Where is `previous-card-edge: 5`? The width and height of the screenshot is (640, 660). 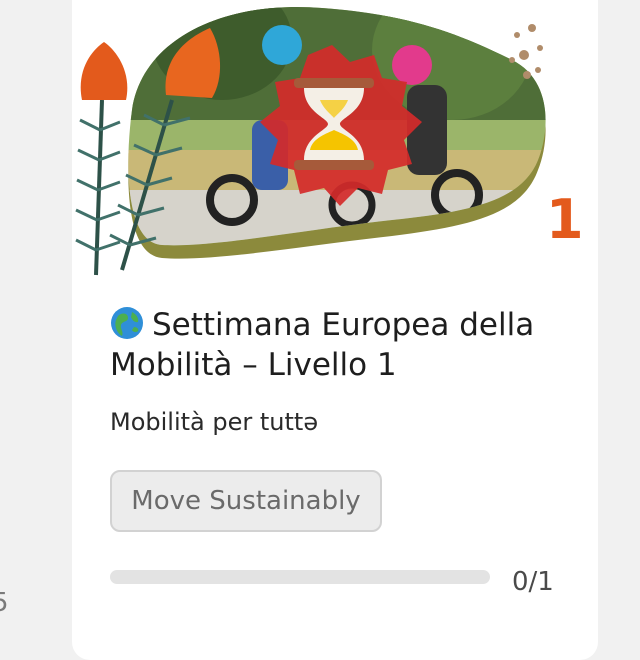
previous-card-edge: 5 is located at coordinates (12, 320).